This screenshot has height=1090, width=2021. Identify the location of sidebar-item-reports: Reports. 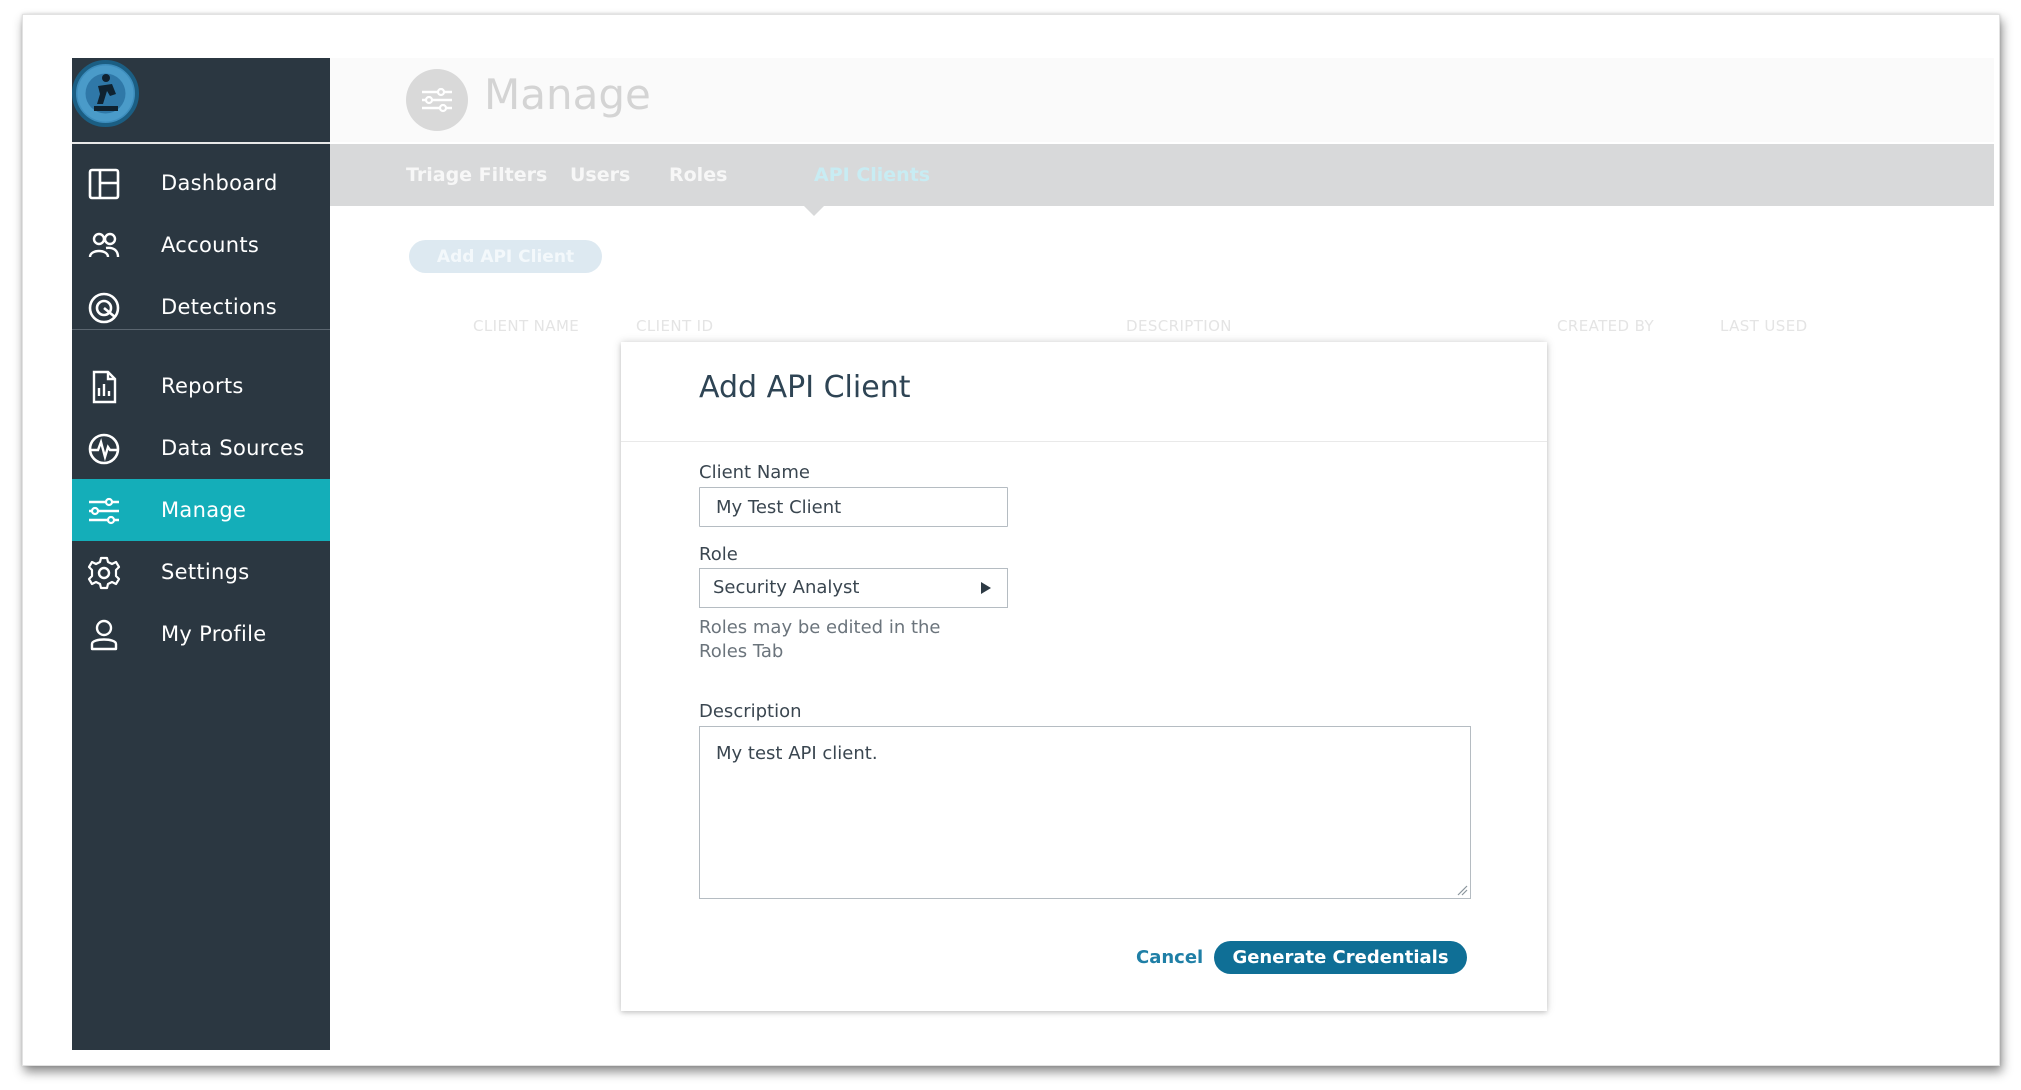
(201, 386).